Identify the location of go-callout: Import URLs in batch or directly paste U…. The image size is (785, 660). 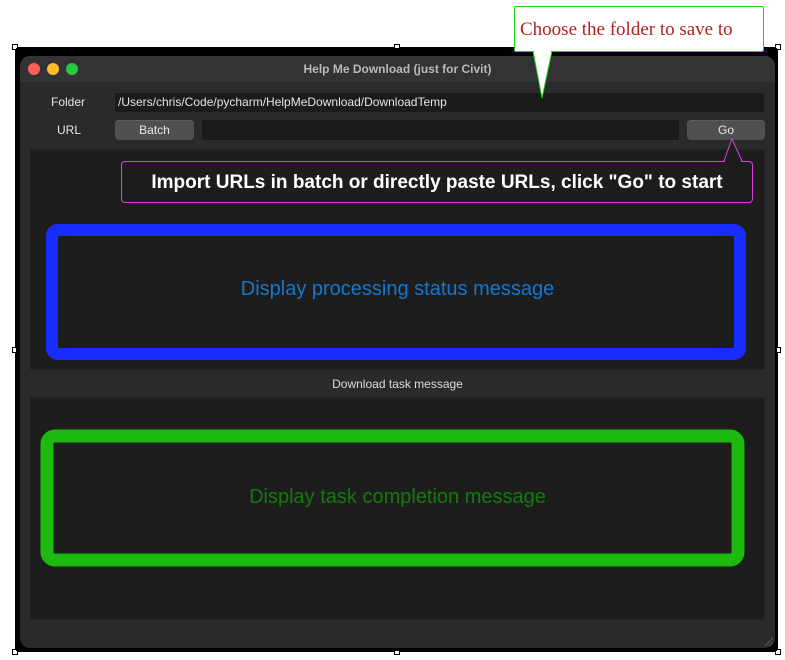
(437, 182).